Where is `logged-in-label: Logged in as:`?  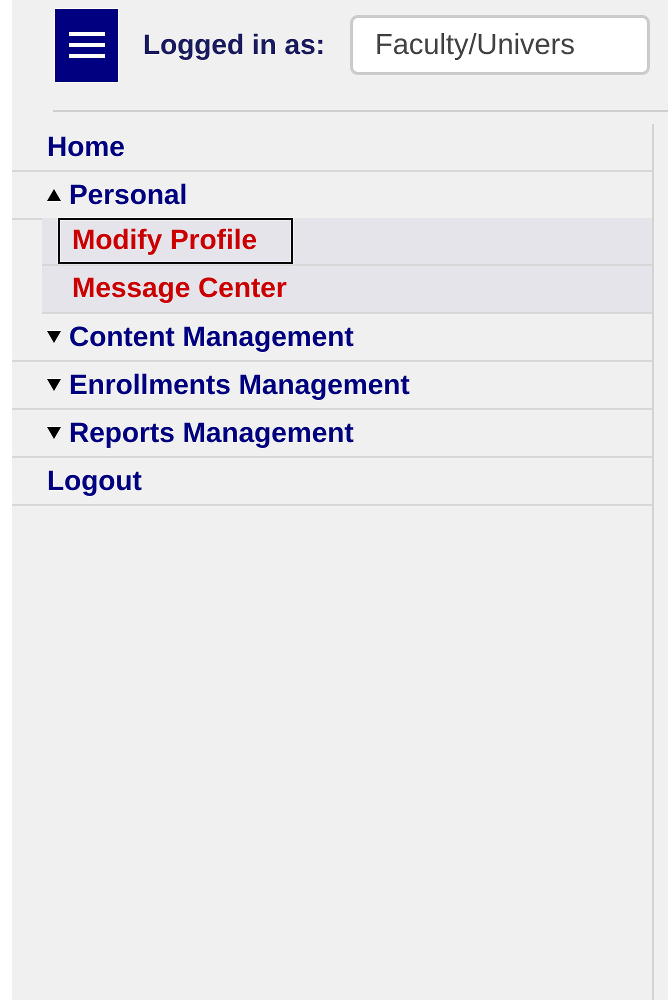
logged-in-label: Logged in as: is located at coordinates (234, 45).